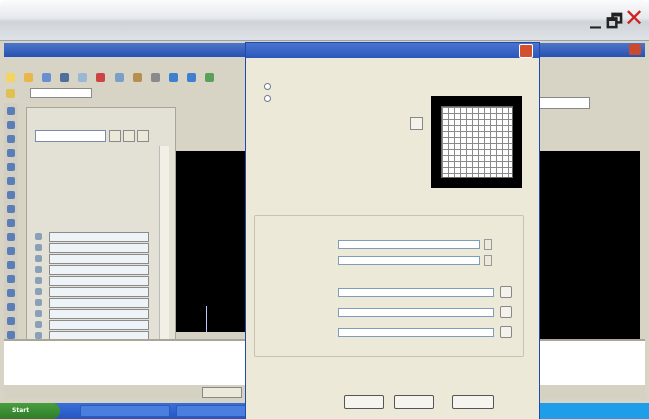 This screenshot has width=649, height=419. I want to click on arc-tool-icon, so click(11, 167).